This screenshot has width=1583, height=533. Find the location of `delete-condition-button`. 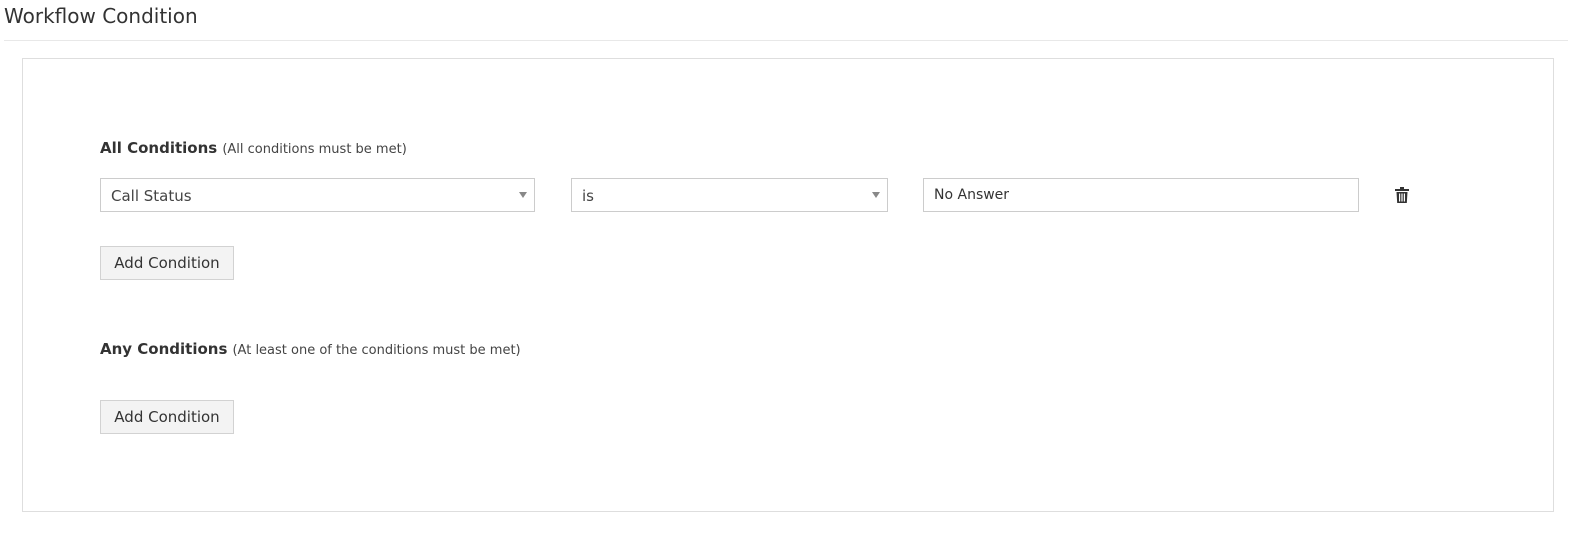

delete-condition-button is located at coordinates (1402, 195).